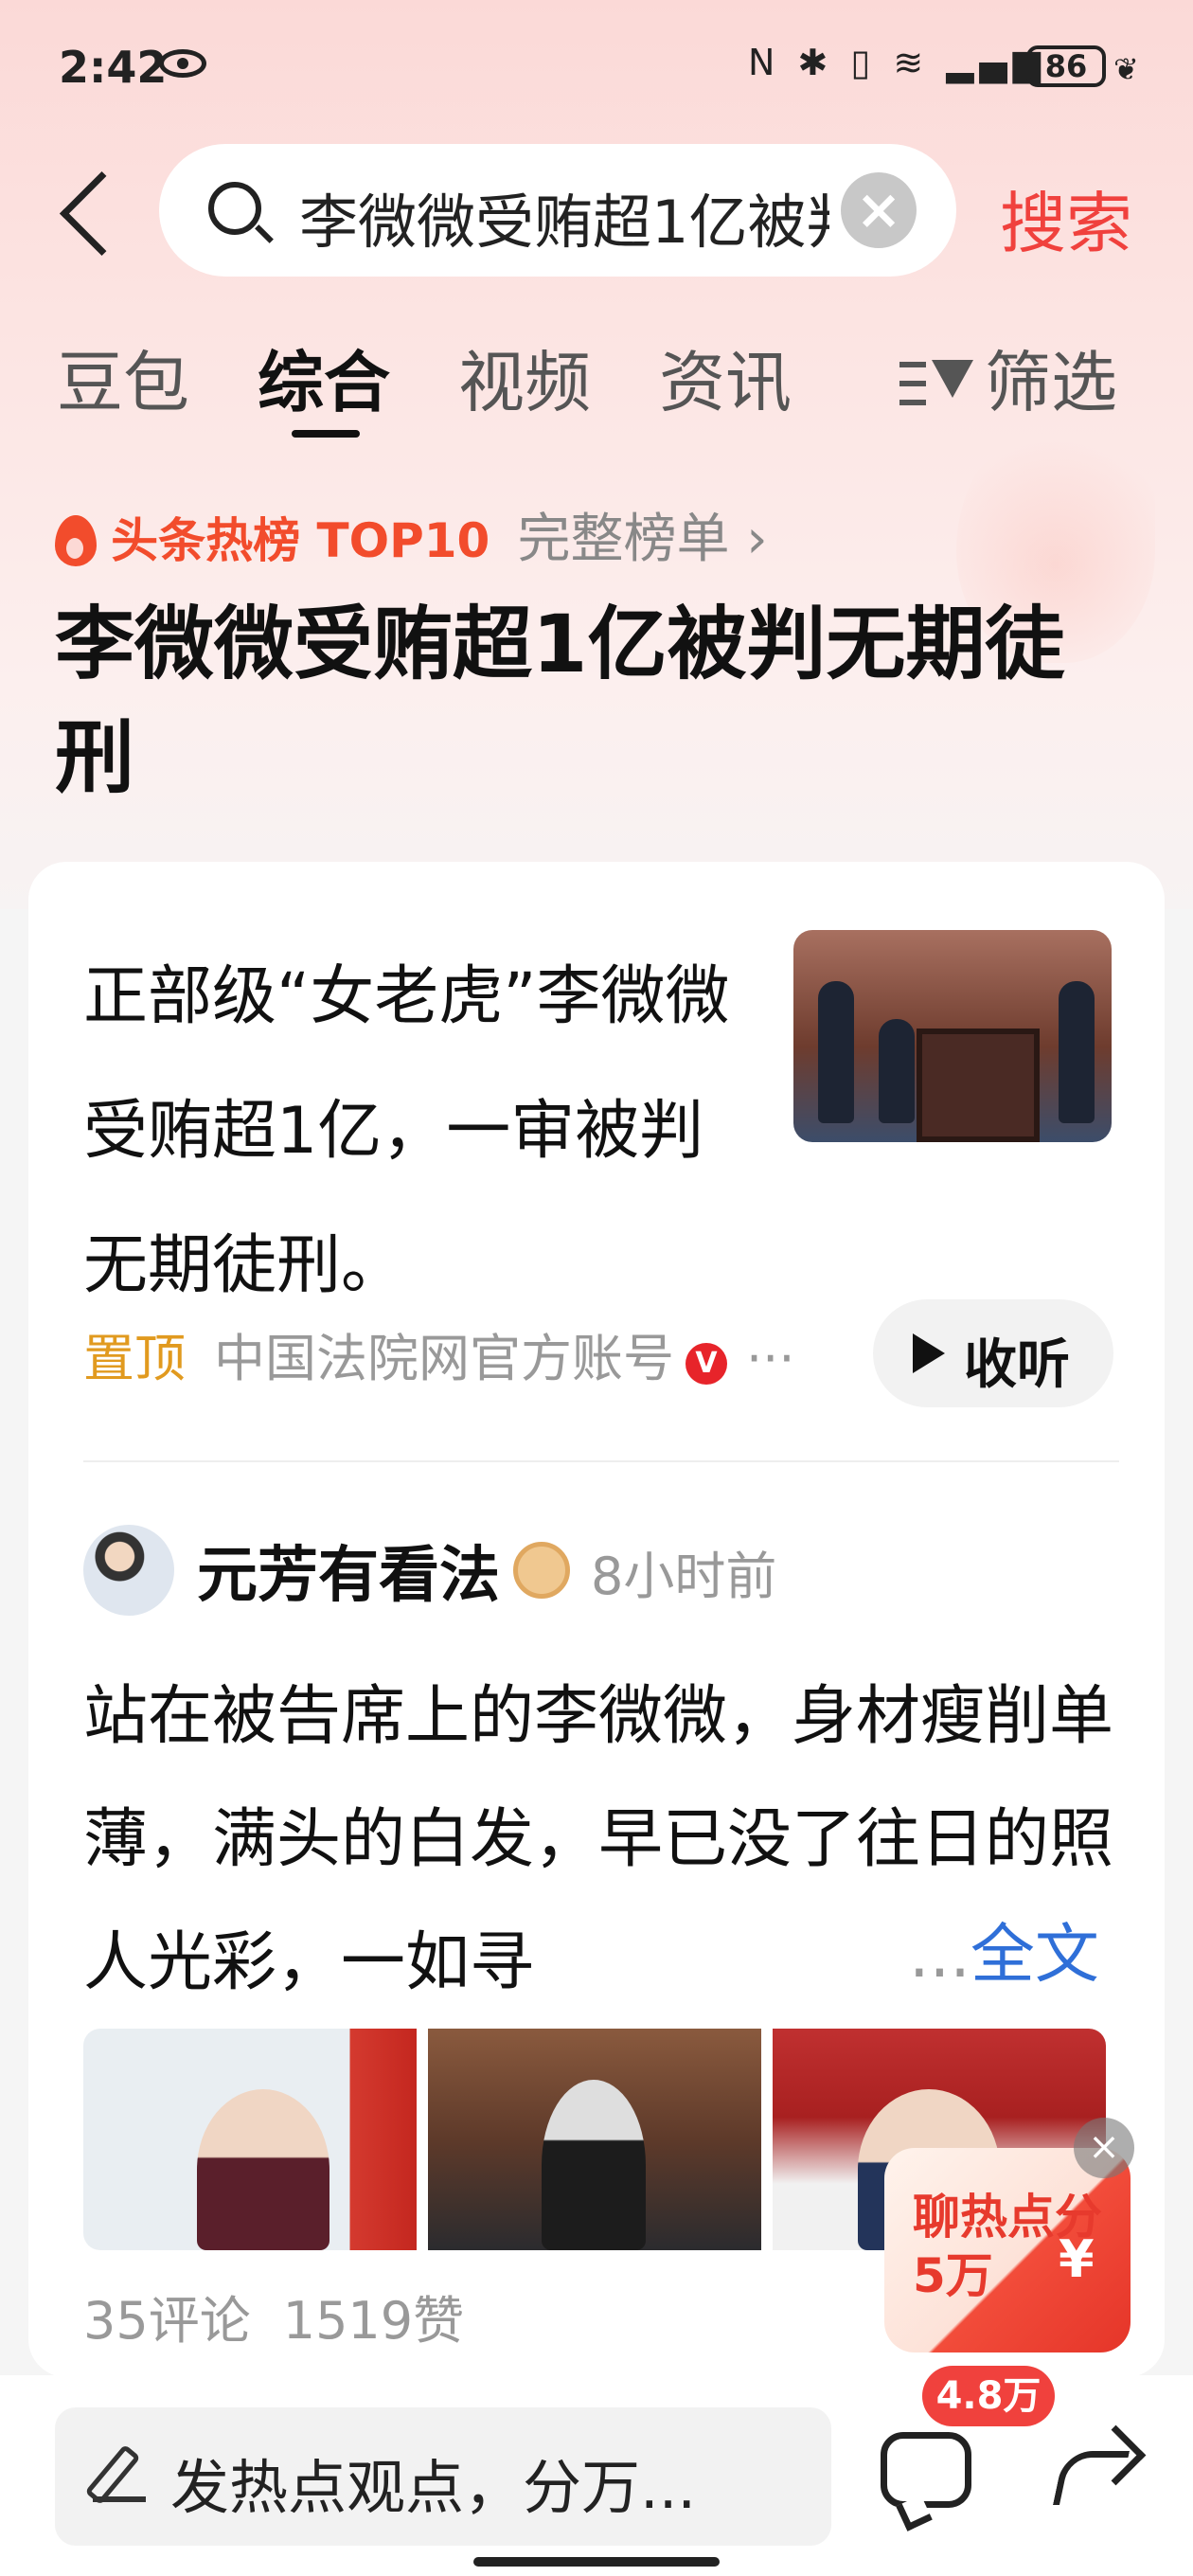  What do you see at coordinates (1077, 2259) in the screenshot?
I see `yen-icon: ¥` at bounding box center [1077, 2259].